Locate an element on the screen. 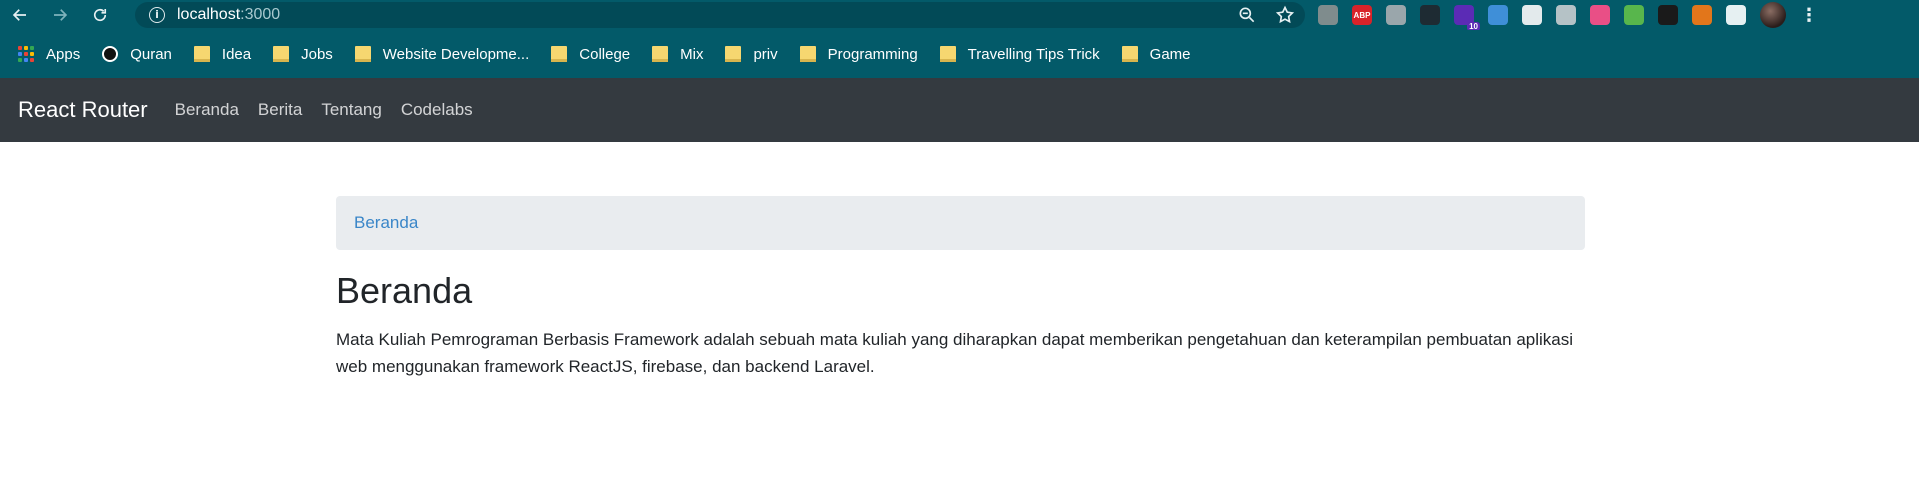  url-text: localhost:3000 is located at coordinates (228, 15).